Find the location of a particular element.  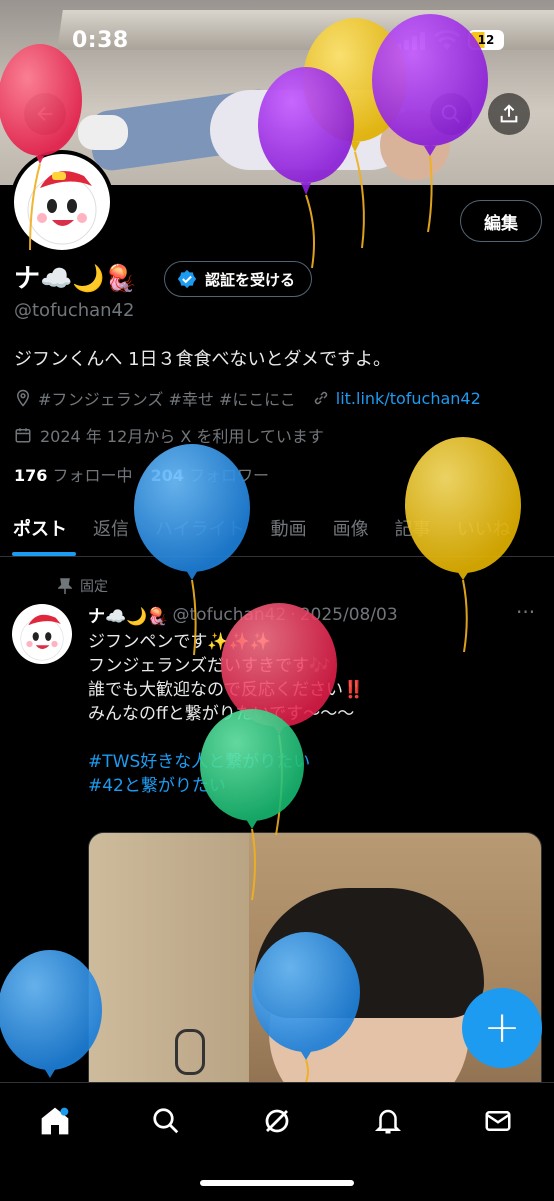

mail-icon is located at coordinates (498, 1121).